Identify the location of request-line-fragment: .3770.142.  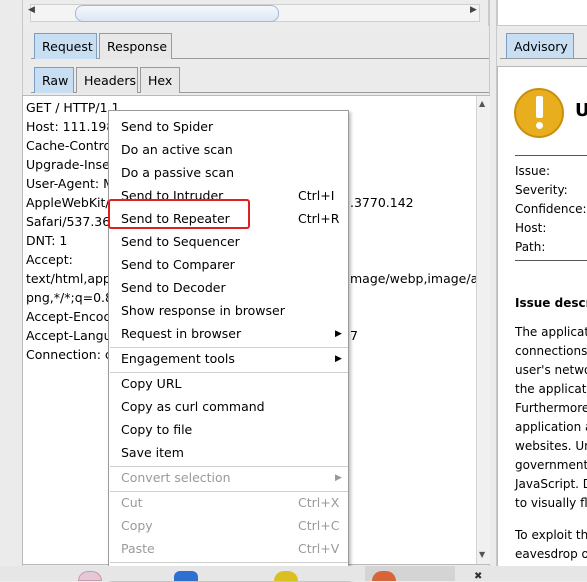
(382, 202).